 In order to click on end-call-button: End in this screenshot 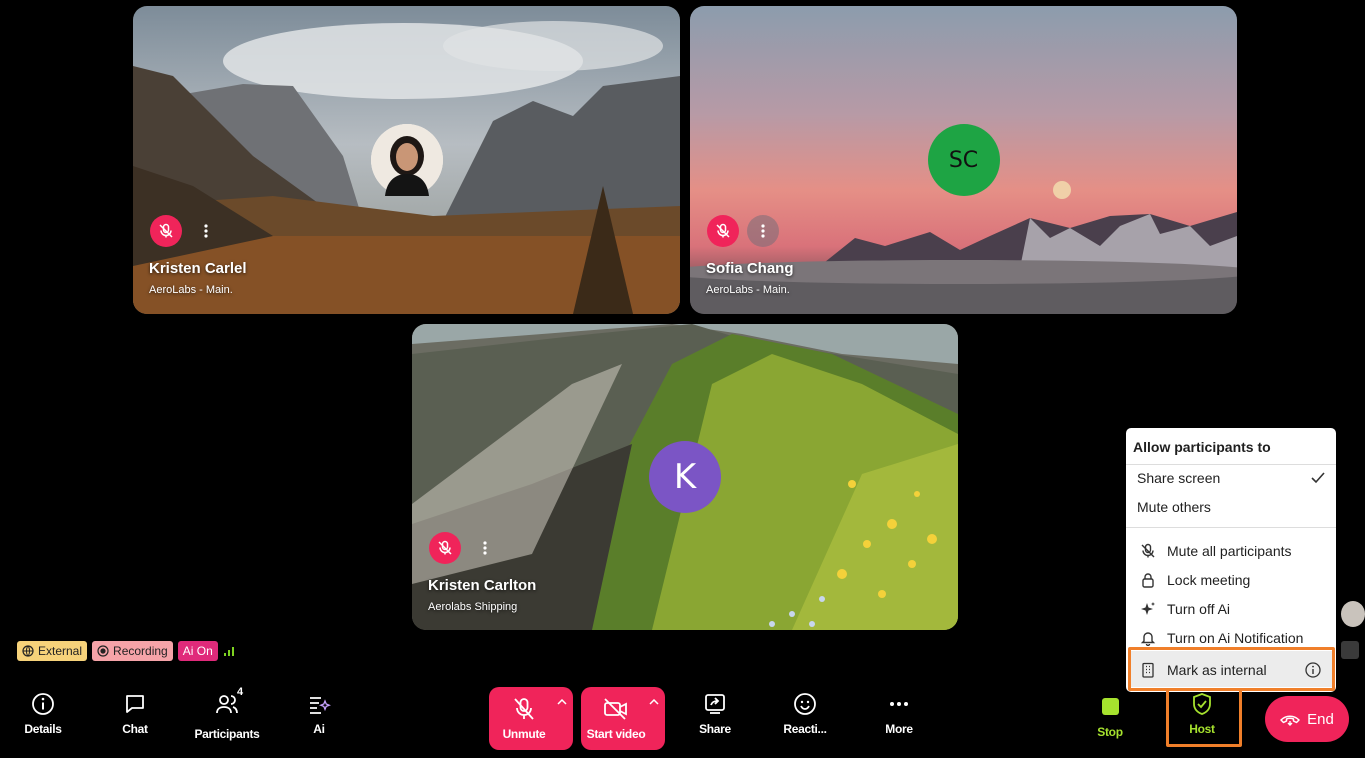, I will do `click(1307, 719)`.